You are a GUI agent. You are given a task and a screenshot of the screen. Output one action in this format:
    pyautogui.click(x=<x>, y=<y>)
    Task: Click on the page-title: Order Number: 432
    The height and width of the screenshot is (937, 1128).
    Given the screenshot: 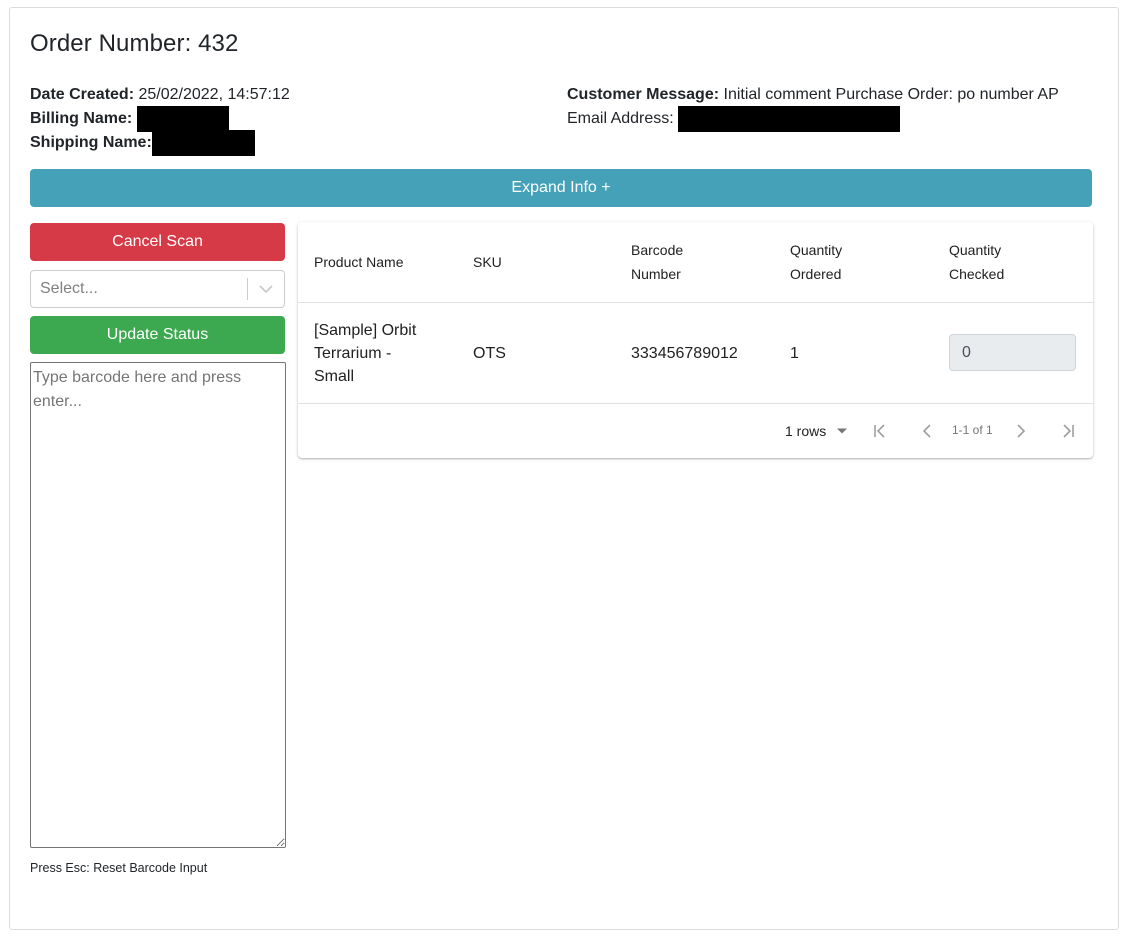 What is the action you would take?
    pyautogui.click(x=134, y=43)
    